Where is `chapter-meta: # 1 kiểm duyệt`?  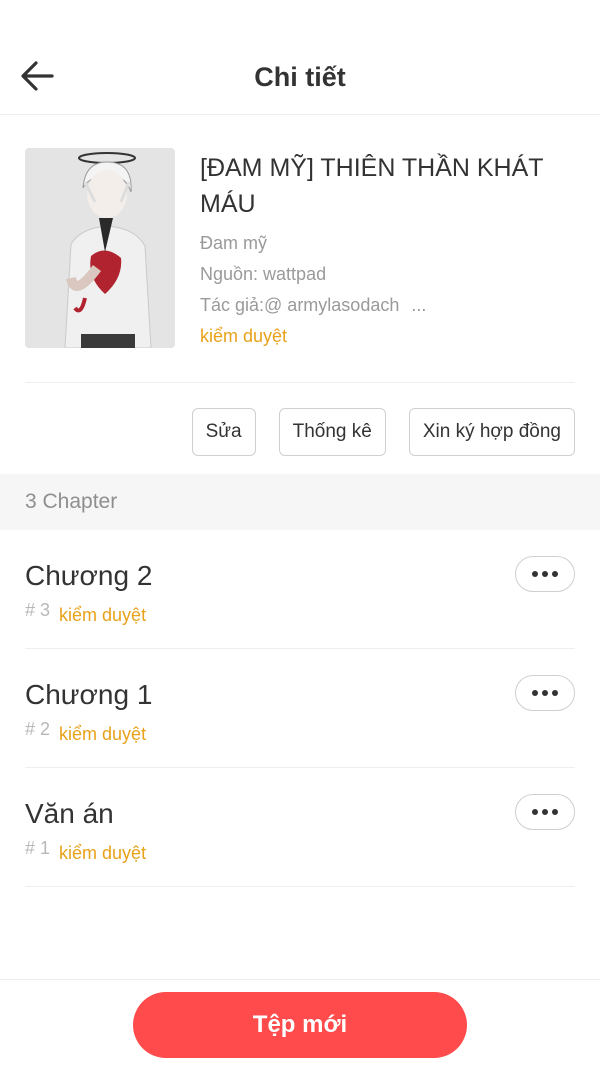 chapter-meta: # 1 kiểm duyệt is located at coordinates (85, 853).